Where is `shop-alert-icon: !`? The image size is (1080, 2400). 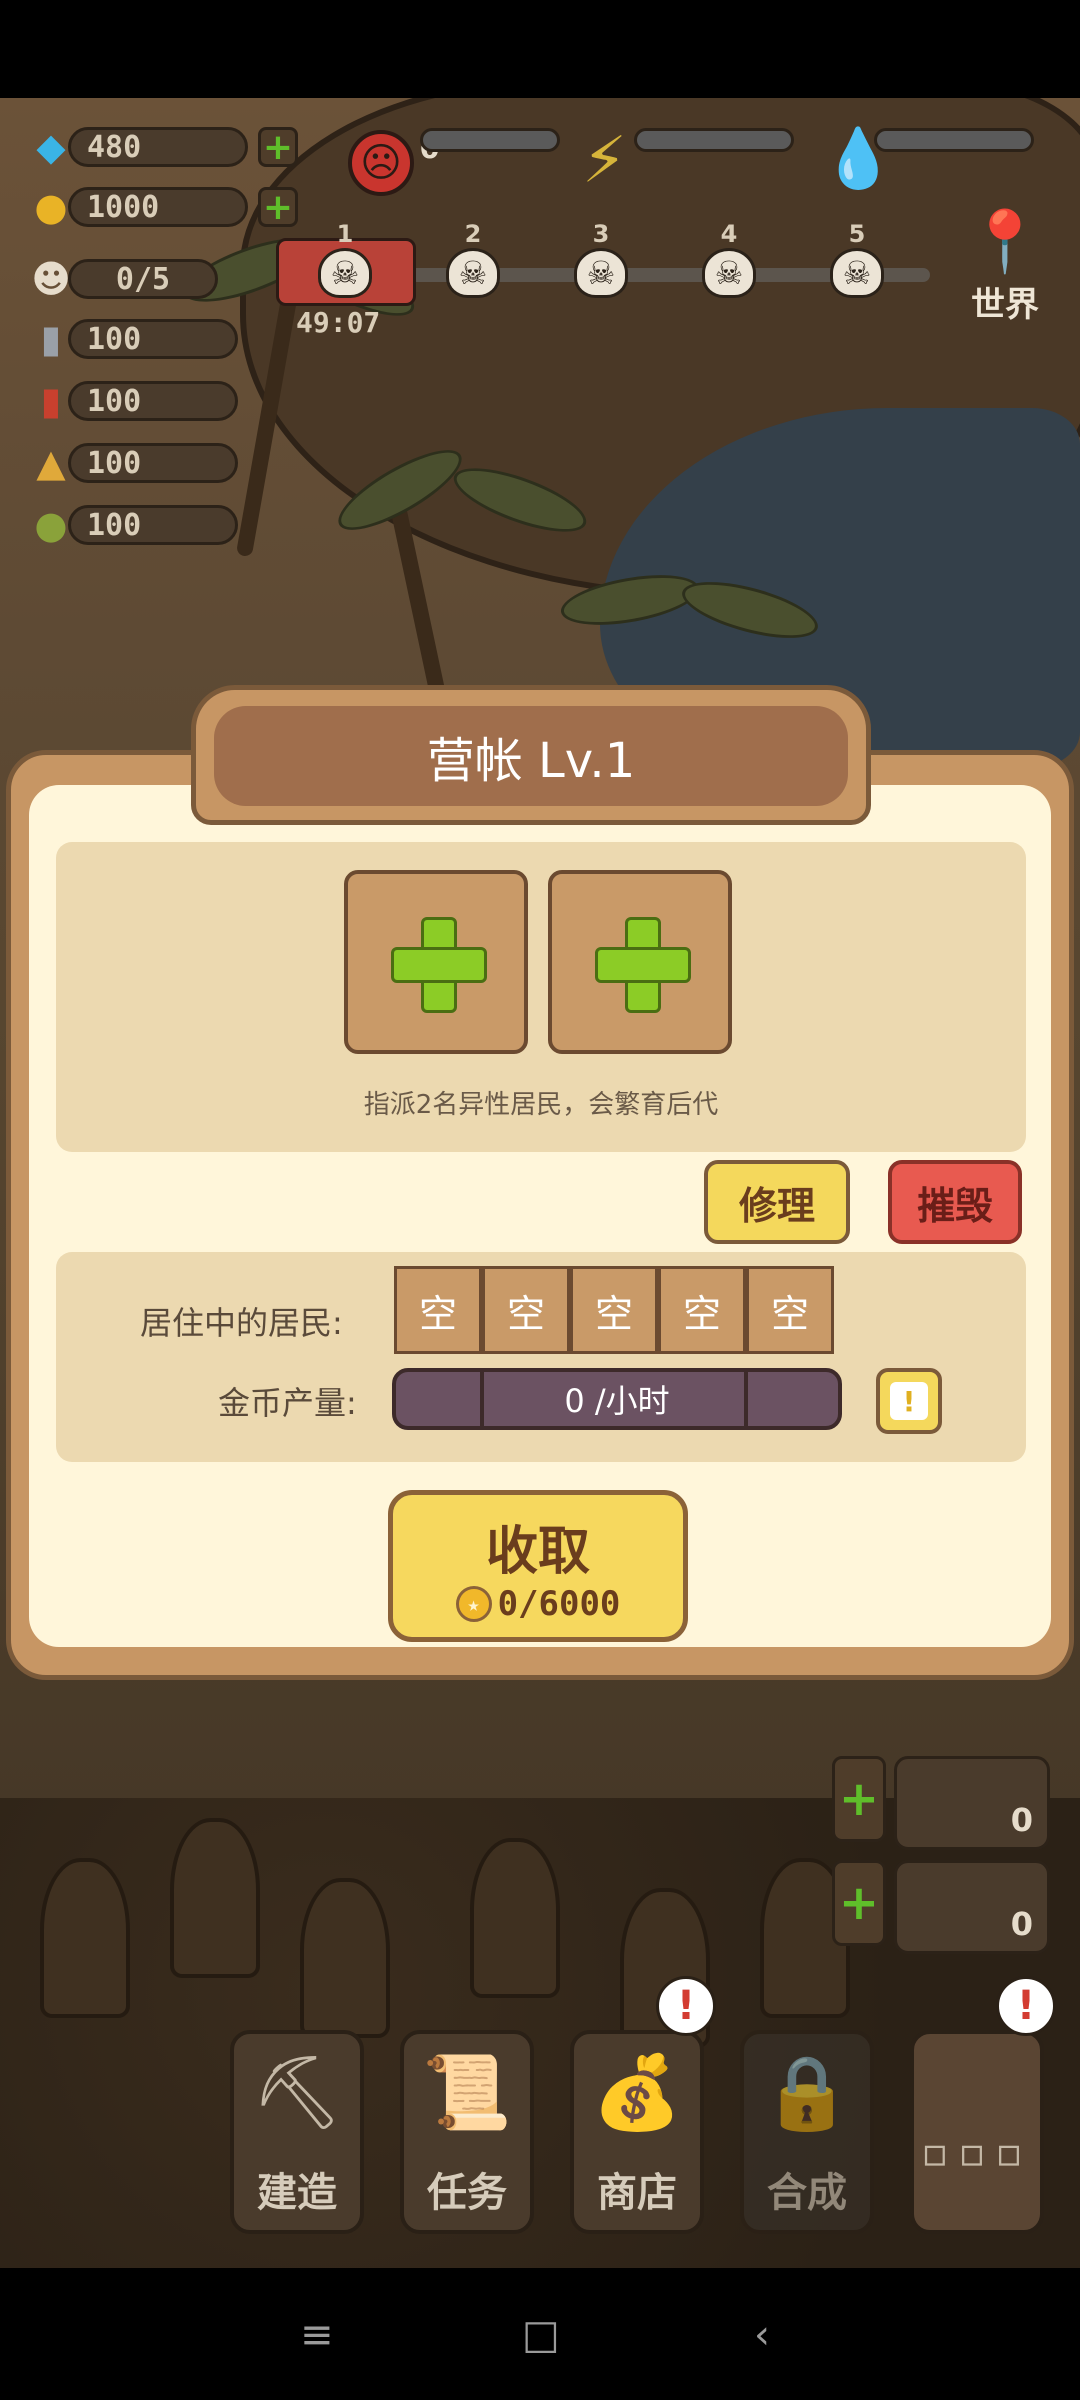
shop-alert-icon: ! is located at coordinates (686, 2006).